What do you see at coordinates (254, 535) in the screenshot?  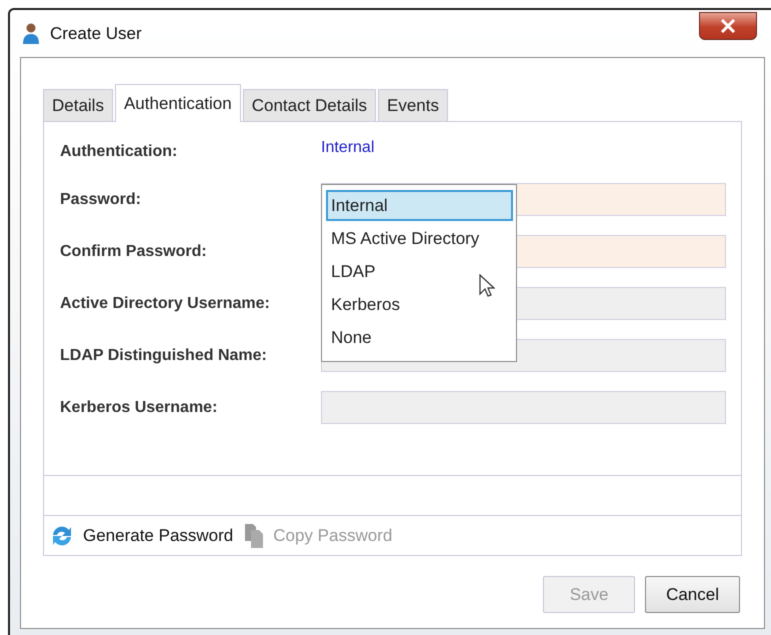 I see `copy-icon` at bounding box center [254, 535].